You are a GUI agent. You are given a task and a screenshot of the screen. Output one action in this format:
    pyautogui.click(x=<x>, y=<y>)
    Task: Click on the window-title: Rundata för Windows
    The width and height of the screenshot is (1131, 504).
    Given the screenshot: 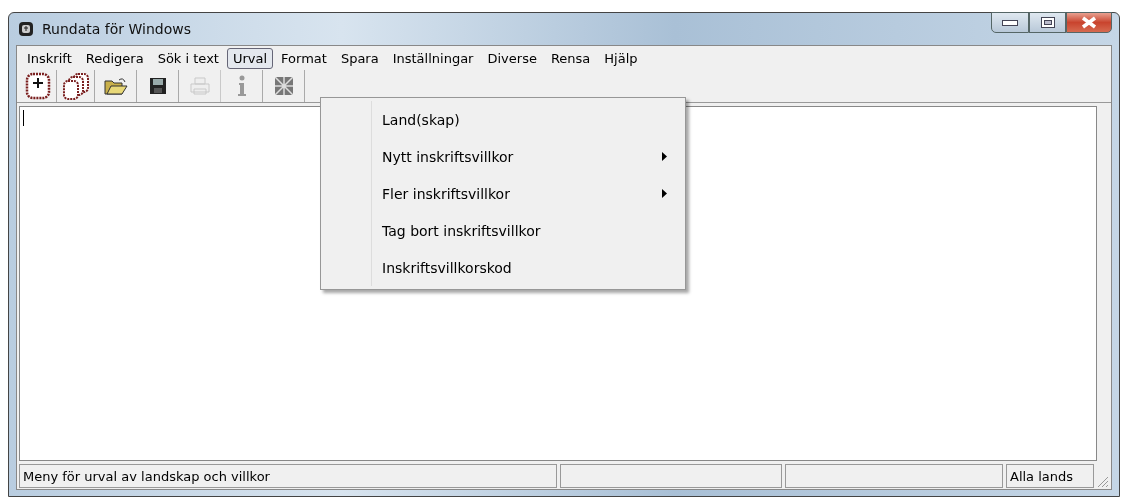 What is the action you would take?
    pyautogui.click(x=117, y=29)
    